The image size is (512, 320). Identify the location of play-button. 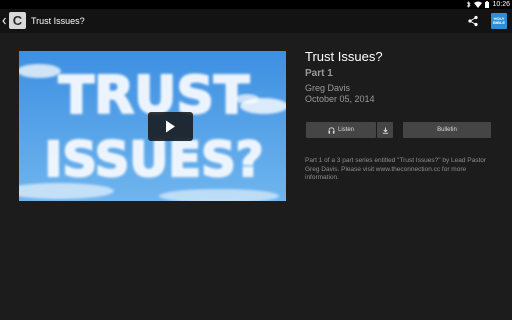
(170, 126).